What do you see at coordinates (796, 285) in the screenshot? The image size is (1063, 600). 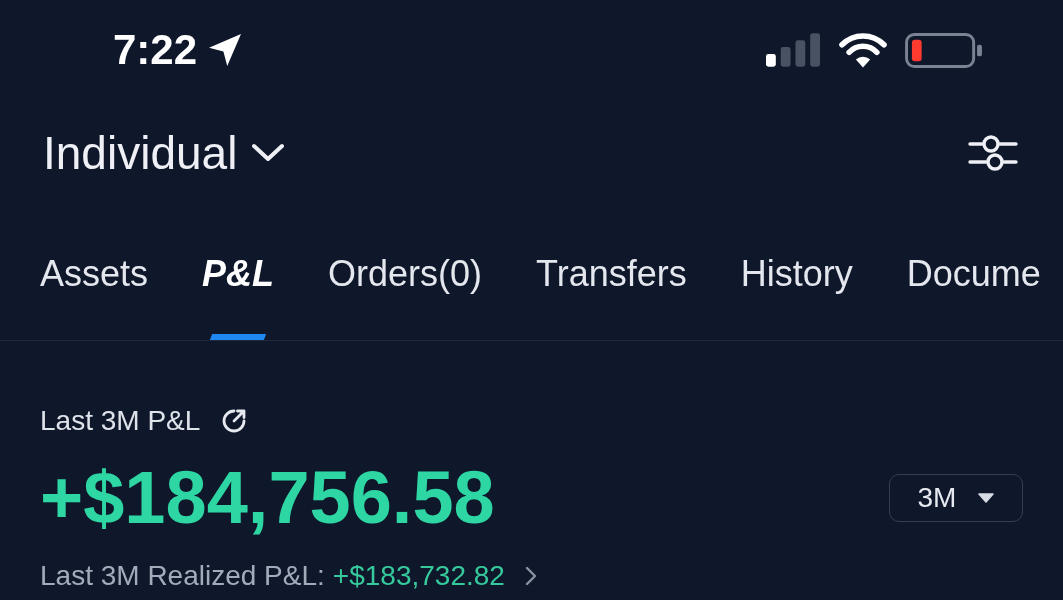 I see `tab: History` at bounding box center [796, 285].